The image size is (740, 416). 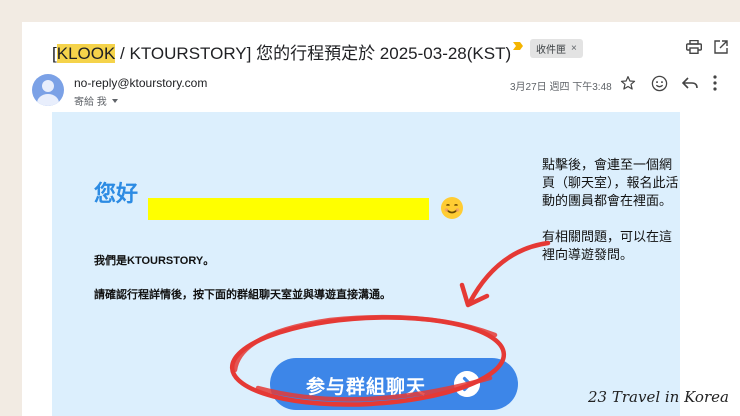 I want to click on more-options-button, so click(x=715, y=83).